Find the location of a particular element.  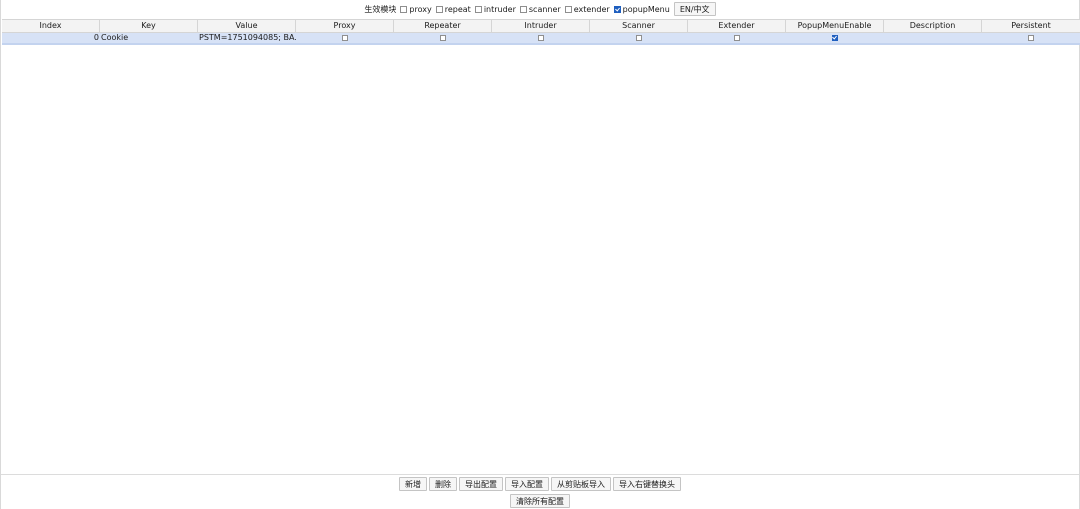

import-right-click-header-button: 导入右键替换头 is located at coordinates (647, 484).